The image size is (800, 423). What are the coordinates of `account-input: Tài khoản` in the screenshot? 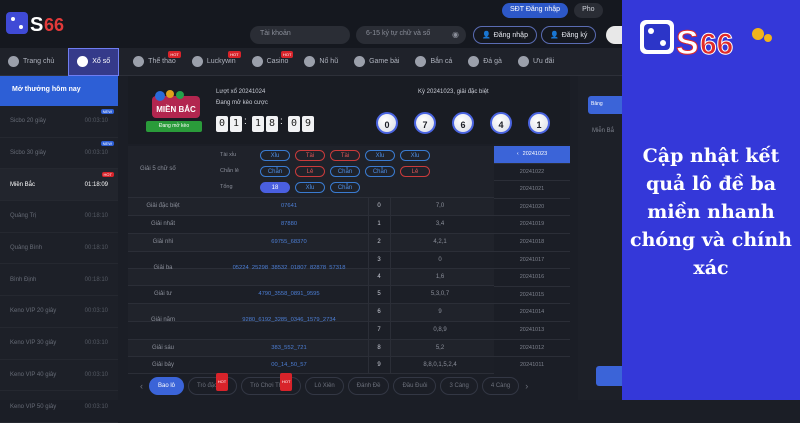 It's located at (300, 35).